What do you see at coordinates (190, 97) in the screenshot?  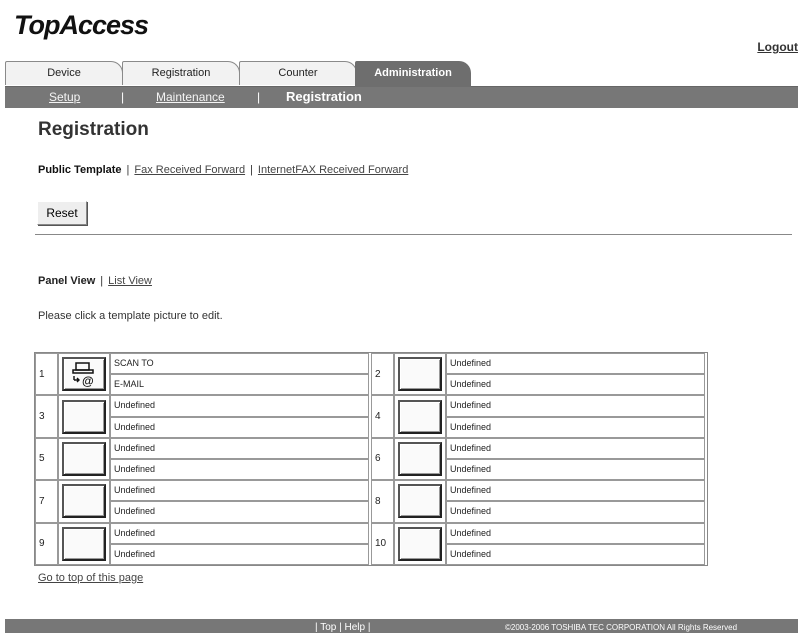 I see `subnav-maintenance: Maintenance` at bounding box center [190, 97].